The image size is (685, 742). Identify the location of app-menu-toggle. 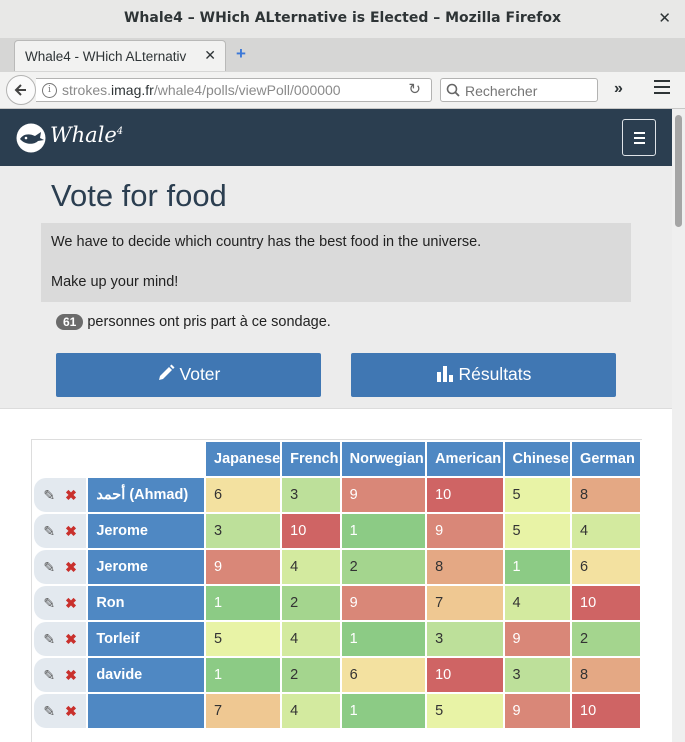
(639, 137).